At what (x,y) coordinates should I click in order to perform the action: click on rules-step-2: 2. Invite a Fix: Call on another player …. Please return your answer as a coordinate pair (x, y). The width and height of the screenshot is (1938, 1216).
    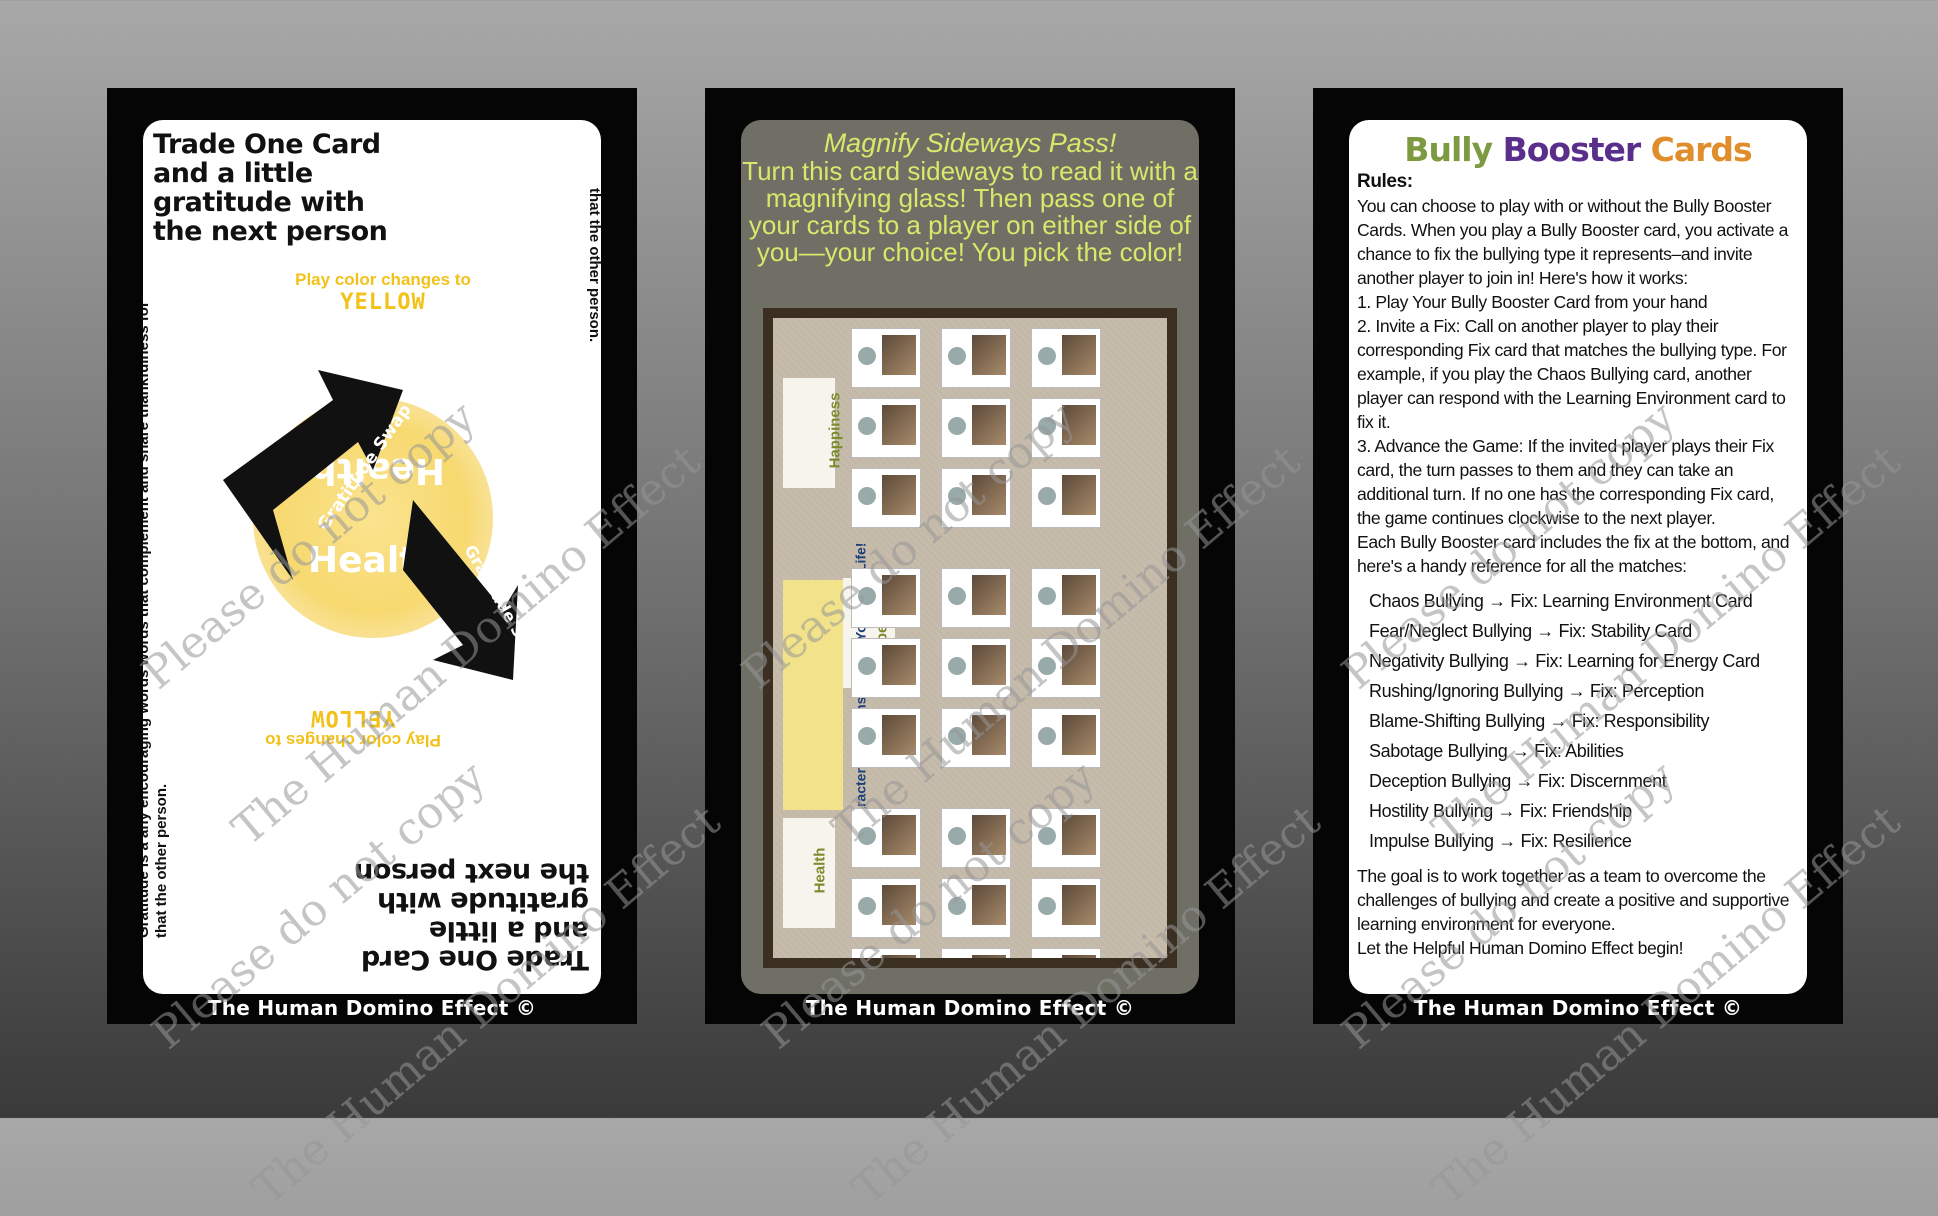
    Looking at the image, I should click on (1572, 374).